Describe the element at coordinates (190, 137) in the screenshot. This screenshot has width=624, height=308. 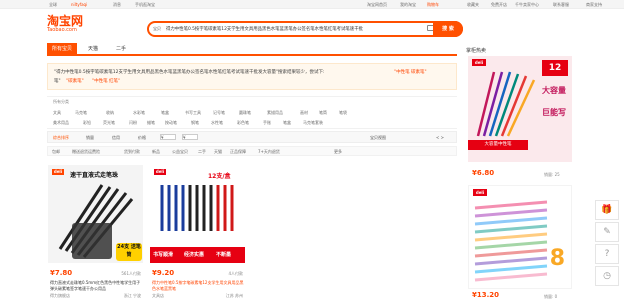
I see `price-max-input: ¥` at that location.